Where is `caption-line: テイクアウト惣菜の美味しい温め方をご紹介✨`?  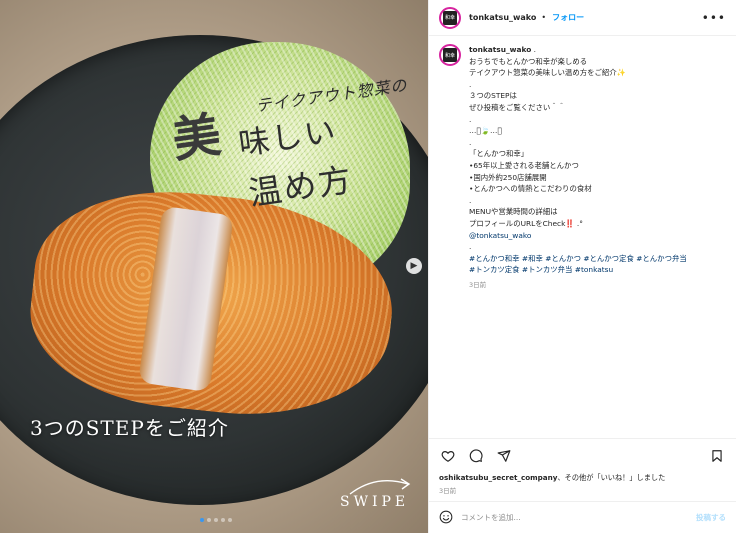
caption-line: テイクアウト惣菜の美味しい温め方をご紹介✨ is located at coordinates (547, 73).